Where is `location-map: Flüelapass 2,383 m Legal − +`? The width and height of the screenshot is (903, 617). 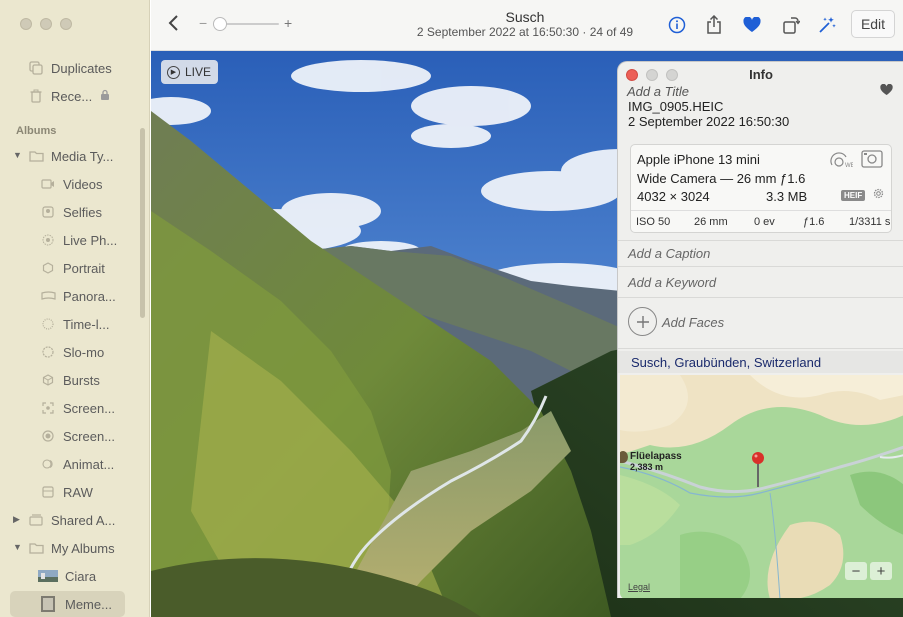
location-map: Flüelapass 2,383 m Legal − + is located at coordinates (761, 486).